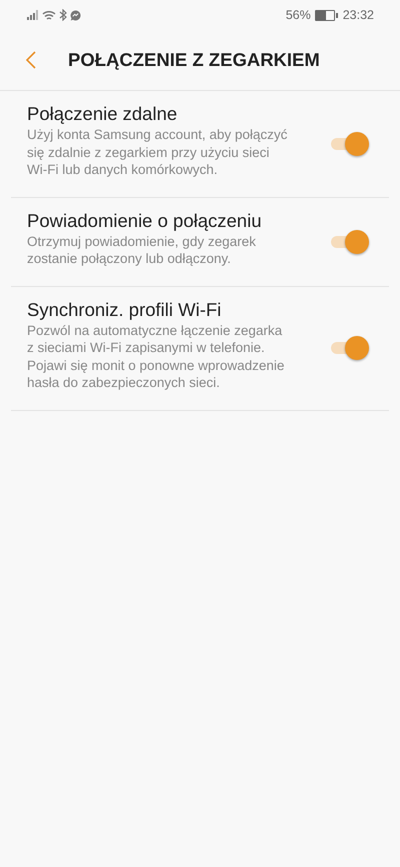  Describe the element at coordinates (31, 60) in the screenshot. I see `chevron-left-icon` at that location.